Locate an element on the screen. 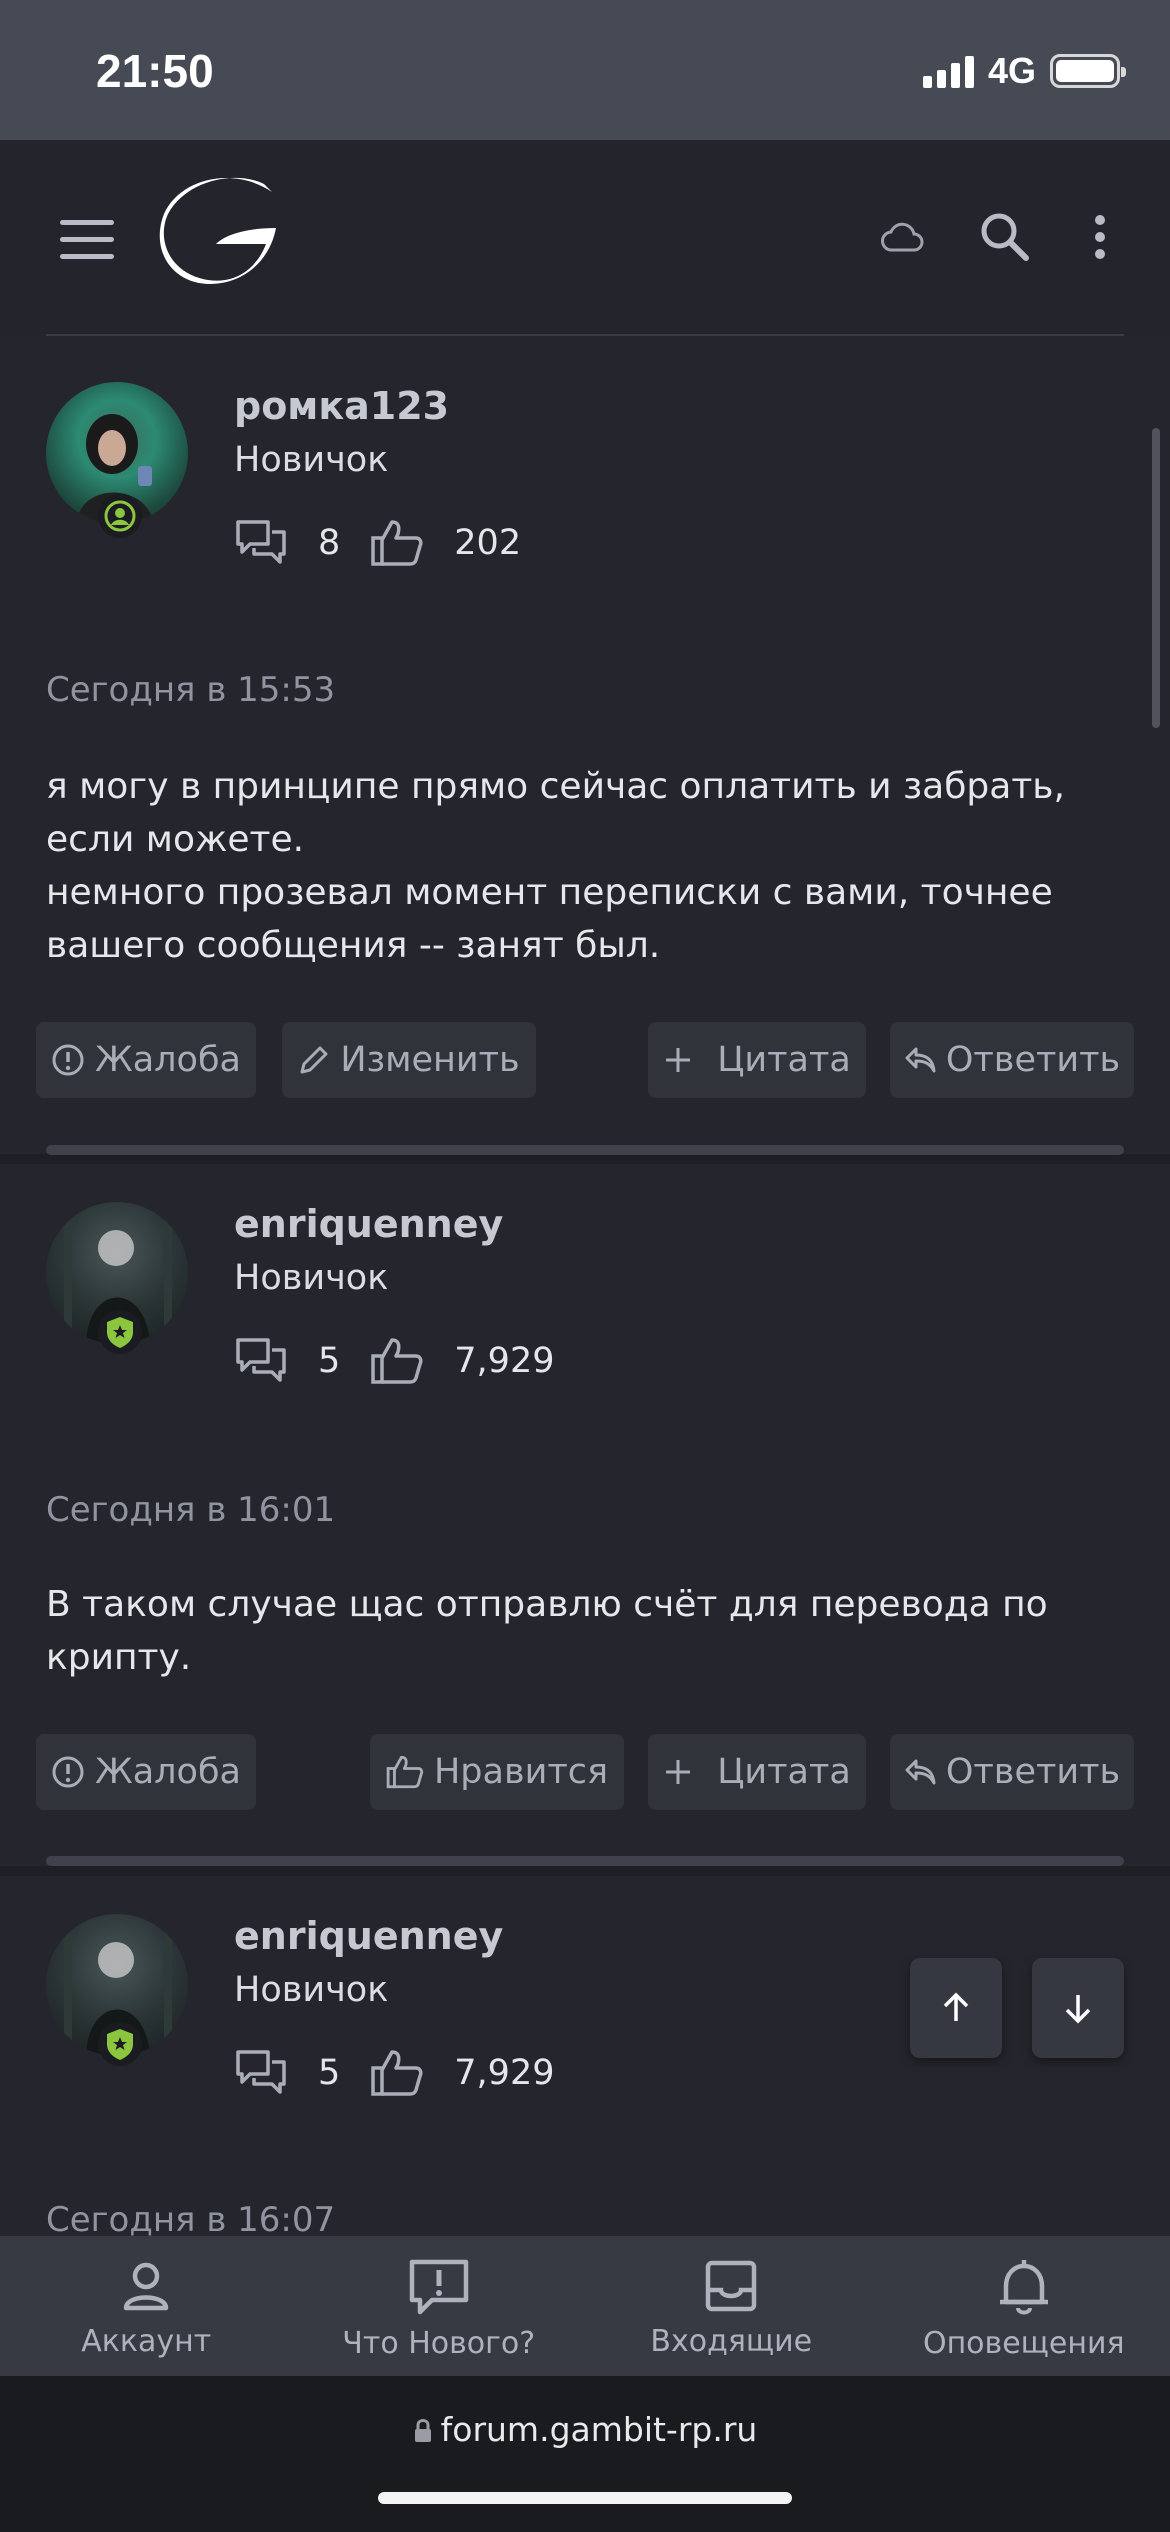 Image resolution: width=1170 pixels, height=2532 pixels. tab-inbox: Входящие is located at coordinates (731, 2306).